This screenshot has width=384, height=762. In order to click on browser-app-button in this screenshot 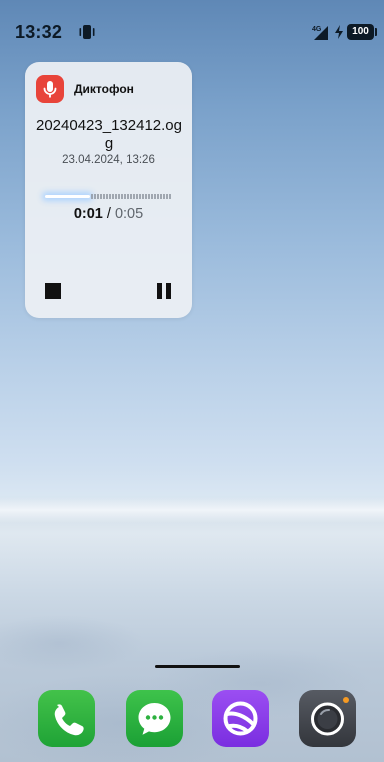, I will do `click(240, 718)`.